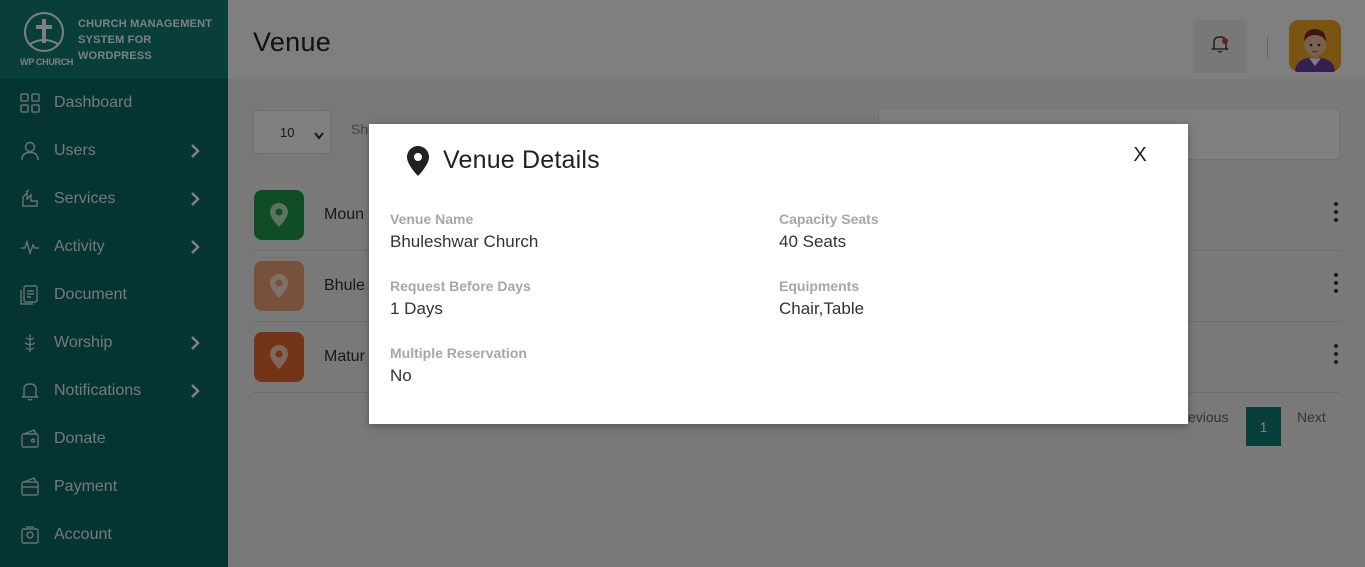  Describe the element at coordinates (1140, 156) in the screenshot. I see `close-button: X` at that location.